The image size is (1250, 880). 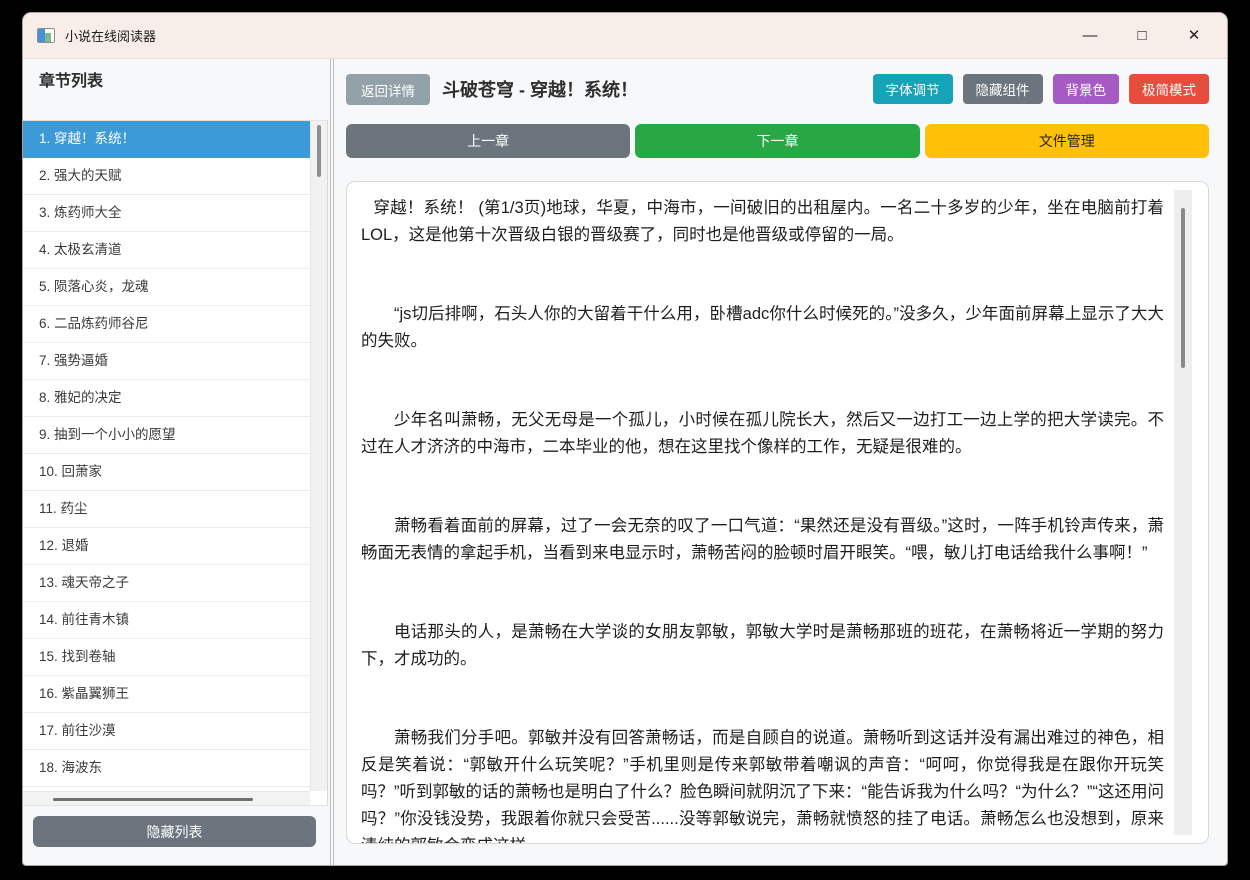 I want to click on chapter-item: 4. 太极玄清道, so click(x=166, y=250).